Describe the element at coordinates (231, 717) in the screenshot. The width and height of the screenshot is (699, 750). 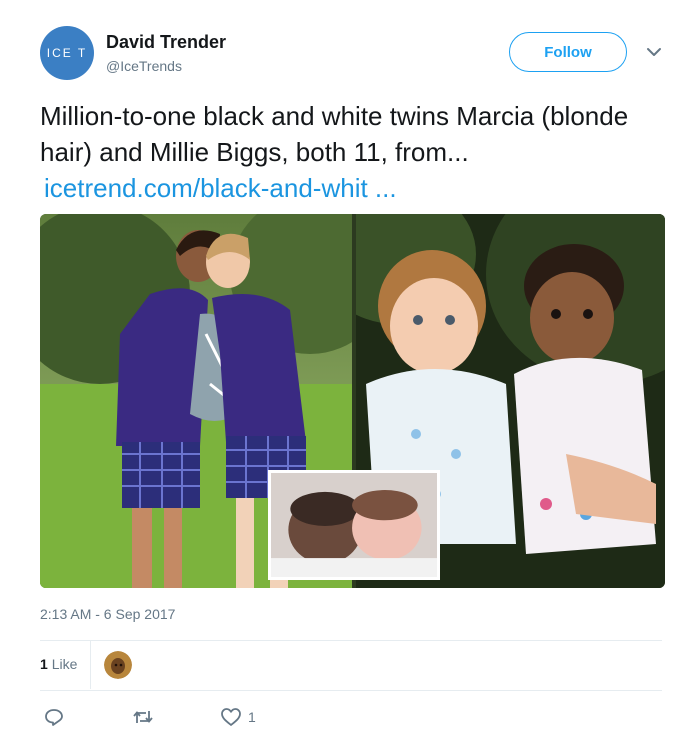
I see `heart-icon` at that location.